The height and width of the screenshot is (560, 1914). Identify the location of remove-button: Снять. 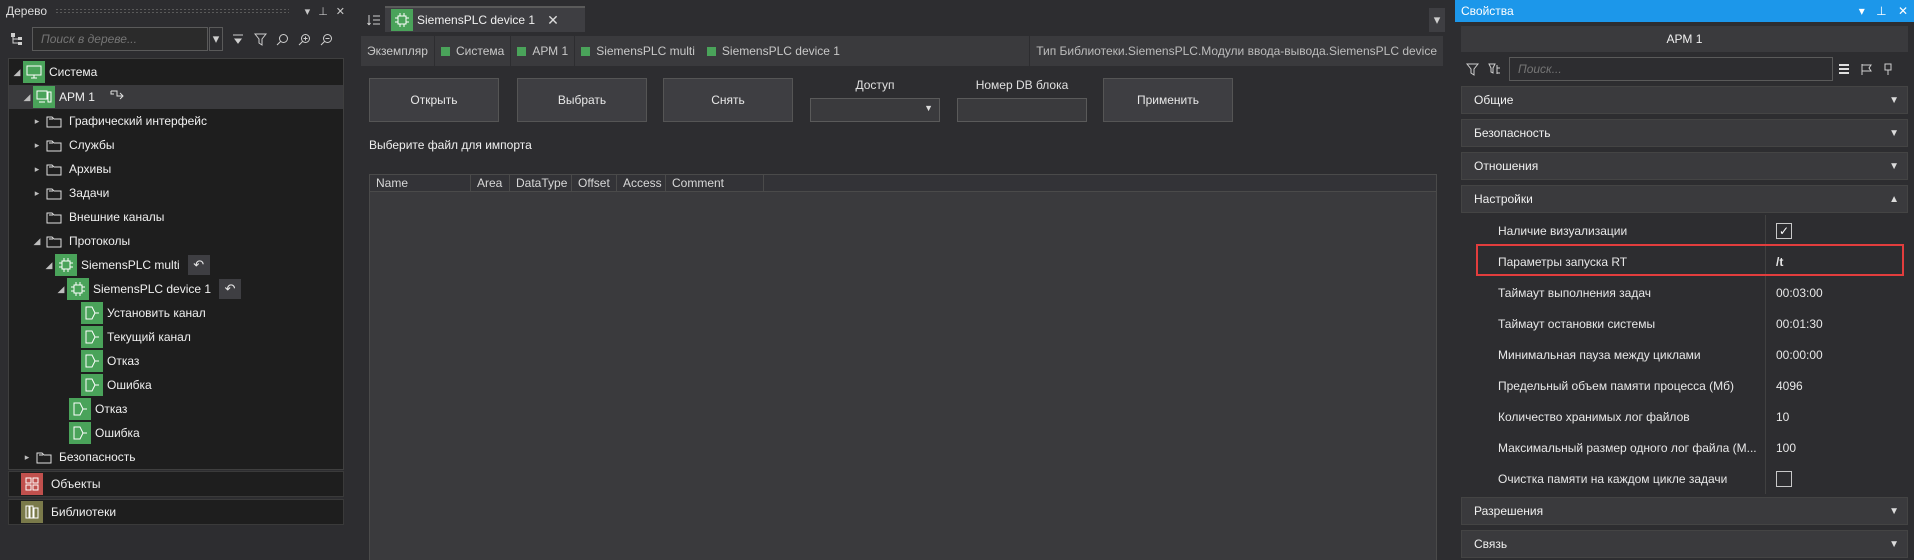
(728, 100).